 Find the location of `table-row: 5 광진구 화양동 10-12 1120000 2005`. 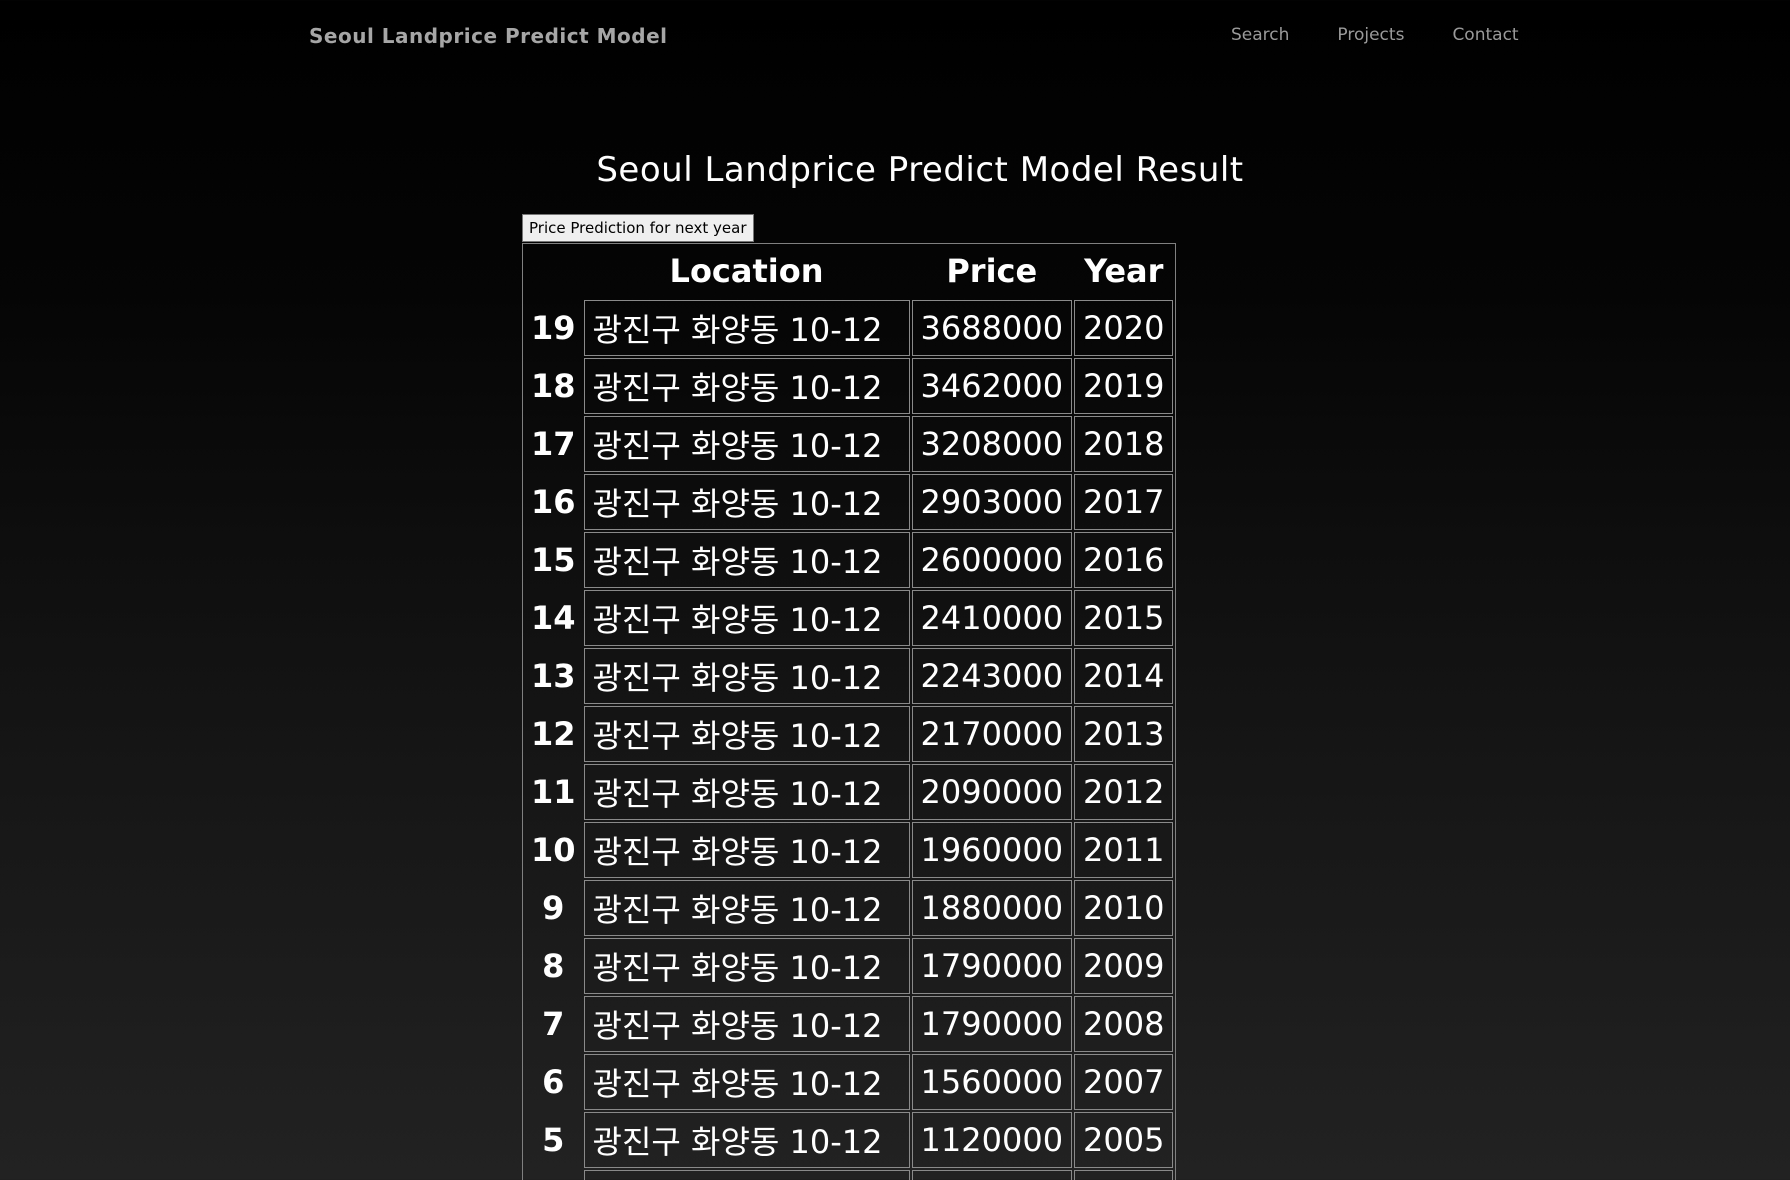

table-row: 5 광진구 화양동 10-12 1120000 2005 is located at coordinates (849, 1140).